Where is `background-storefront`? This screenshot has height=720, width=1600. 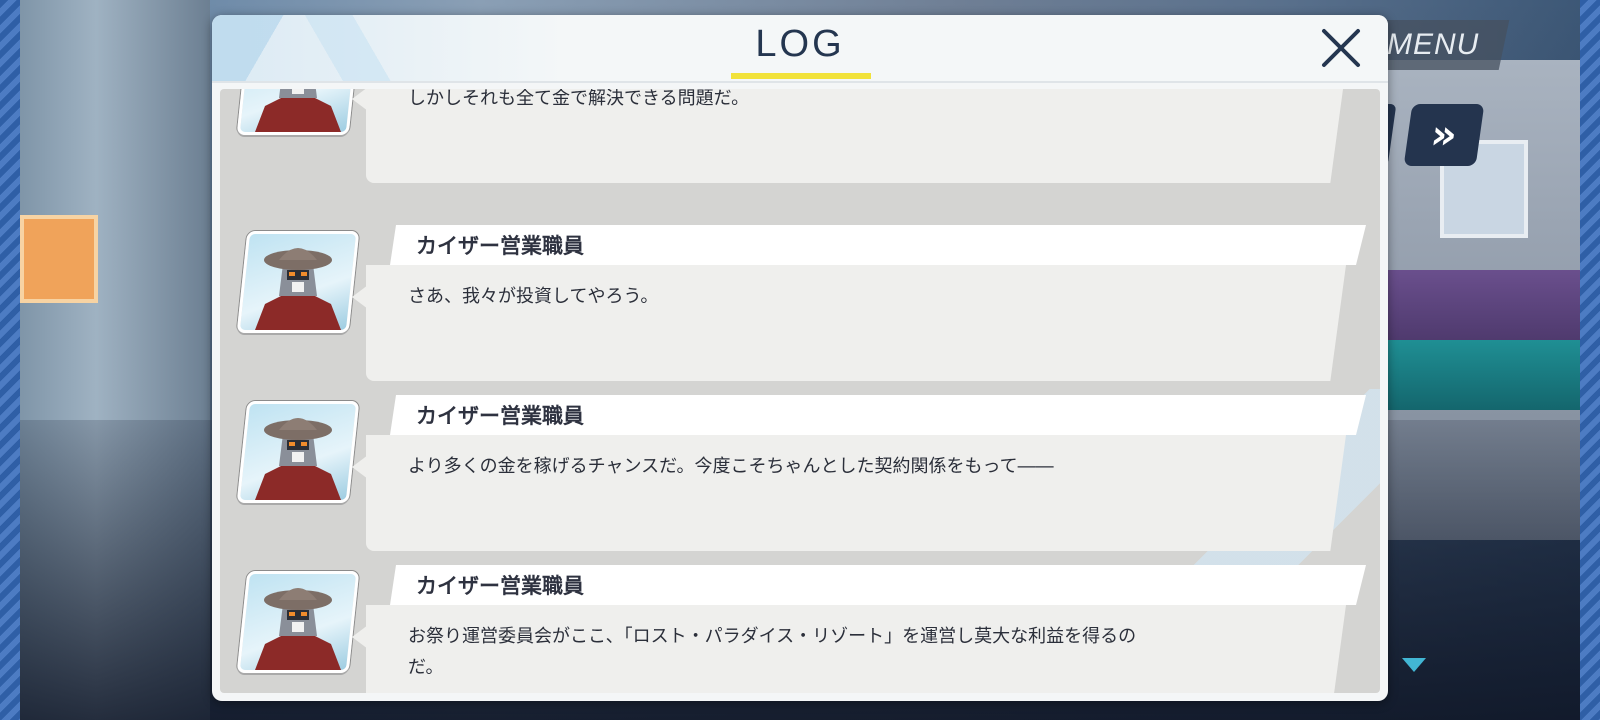 background-storefront is located at coordinates (1480, 375).